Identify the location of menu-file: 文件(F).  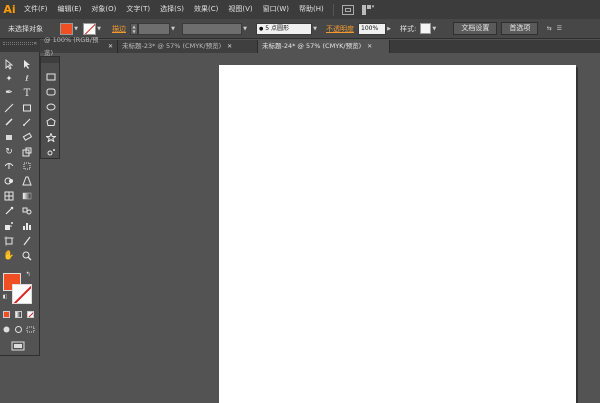
(36, 9).